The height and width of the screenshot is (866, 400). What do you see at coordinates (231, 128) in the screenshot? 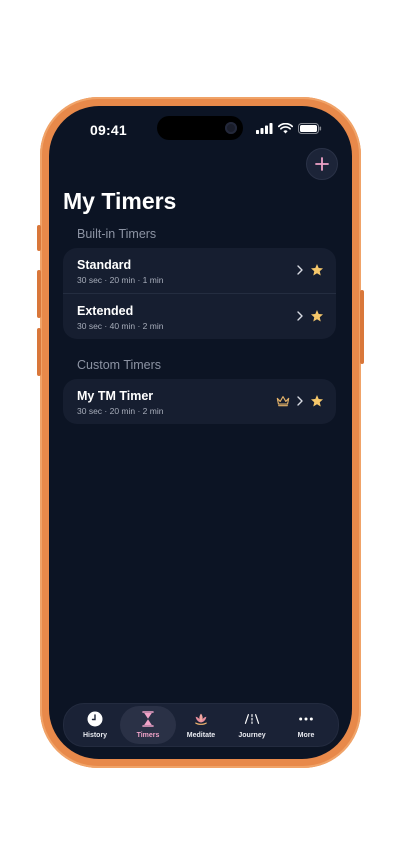
I see `camera-icon` at bounding box center [231, 128].